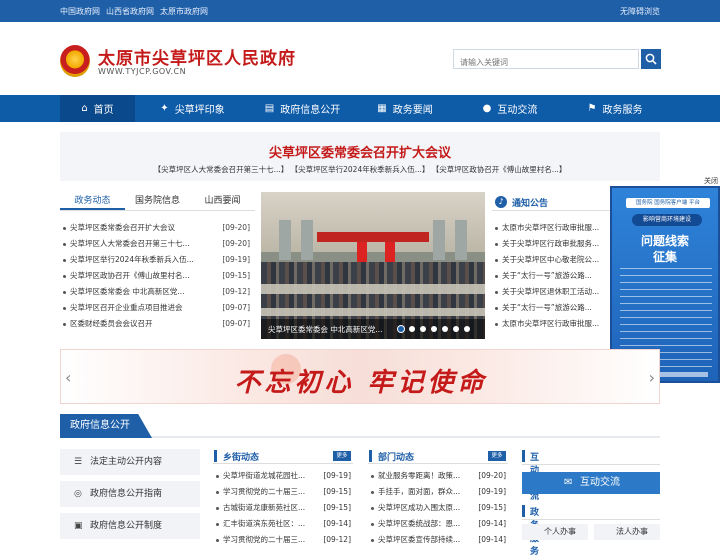 This screenshot has height=557, width=720. I want to click on news-date: [09-19], so click(236, 259).